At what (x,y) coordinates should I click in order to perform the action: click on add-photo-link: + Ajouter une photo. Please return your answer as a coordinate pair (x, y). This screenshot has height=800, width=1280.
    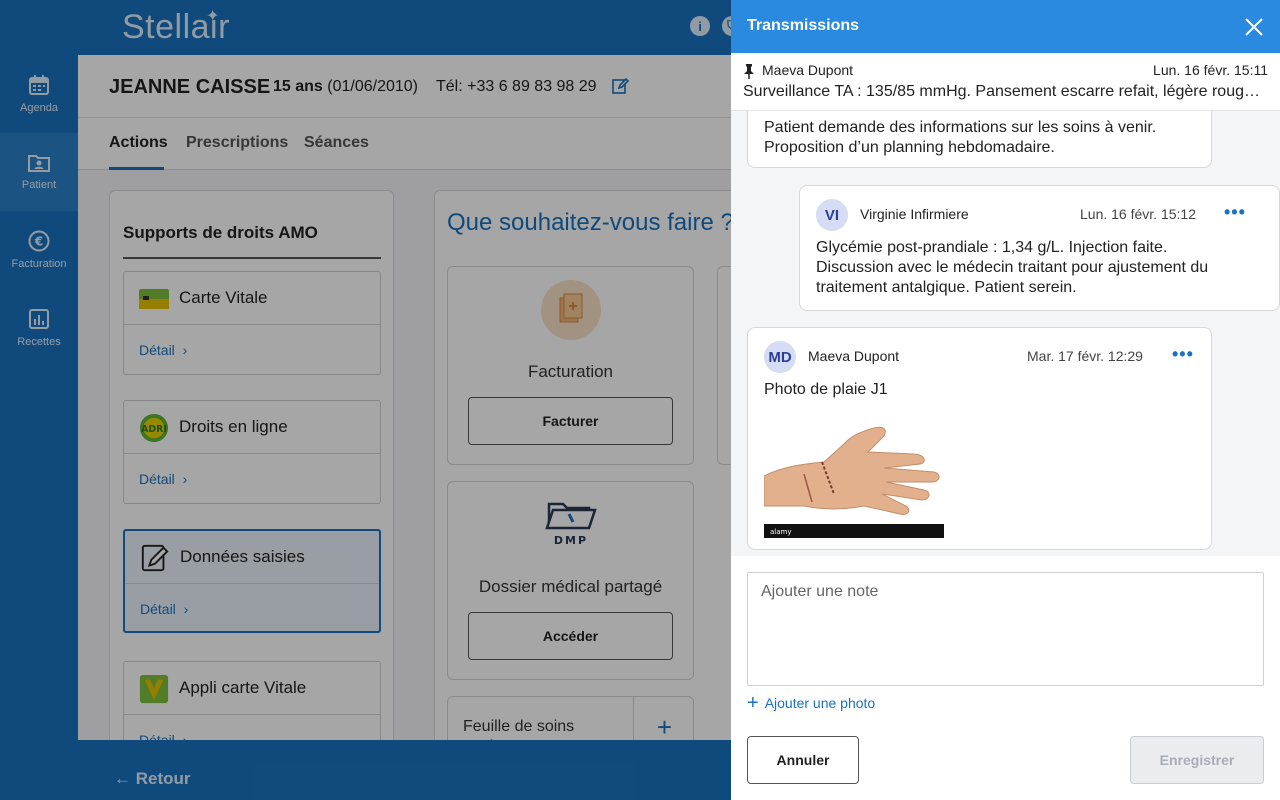
    Looking at the image, I should click on (811, 703).